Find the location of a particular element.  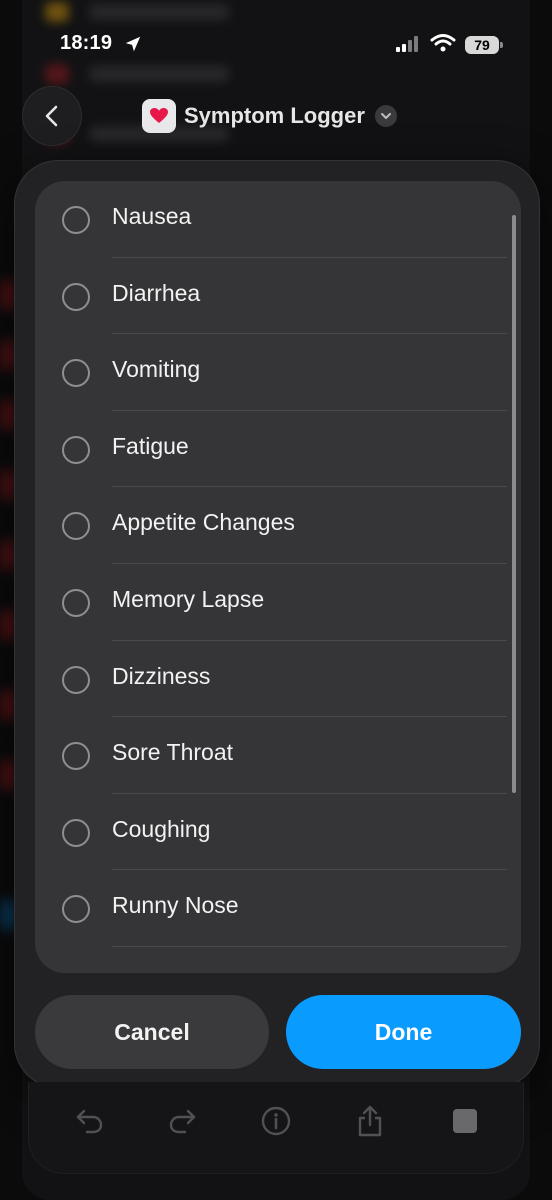

signal-icon is located at coordinates (407, 44).